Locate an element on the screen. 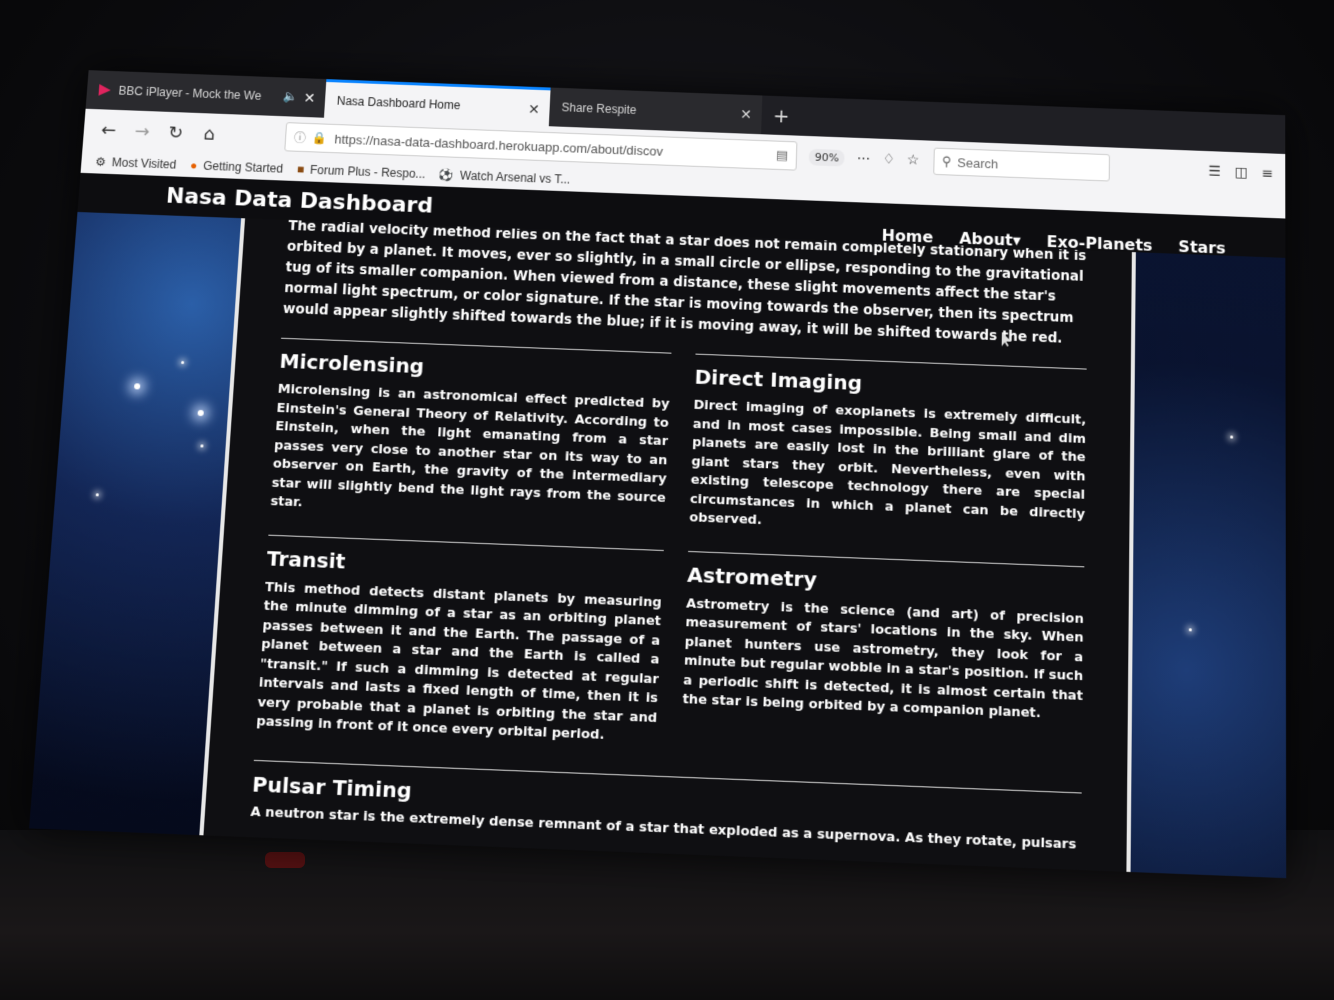  bookmark-star-icon: ☆ is located at coordinates (913, 160).